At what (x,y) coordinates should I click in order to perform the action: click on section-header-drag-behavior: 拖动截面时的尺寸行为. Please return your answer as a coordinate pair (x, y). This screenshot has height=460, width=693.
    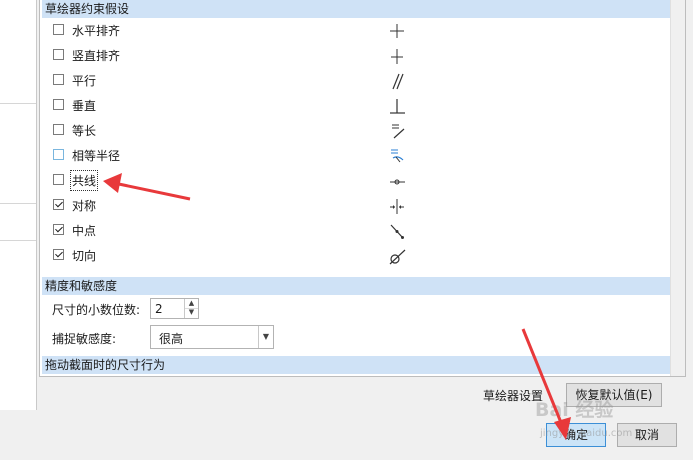
    Looking at the image, I should click on (357, 365).